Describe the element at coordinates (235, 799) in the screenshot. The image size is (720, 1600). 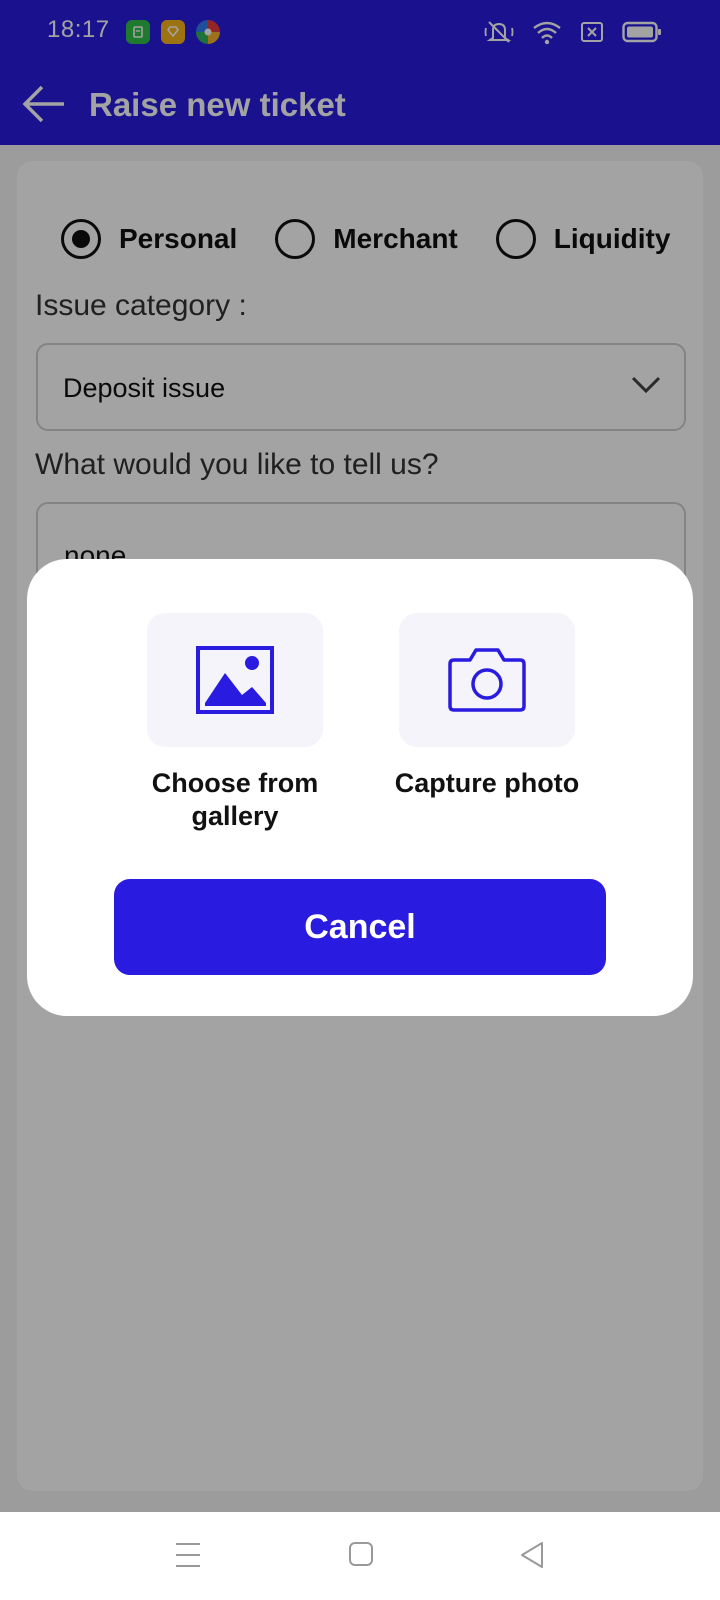
I see `gallery-label: Choose from gallery` at that location.